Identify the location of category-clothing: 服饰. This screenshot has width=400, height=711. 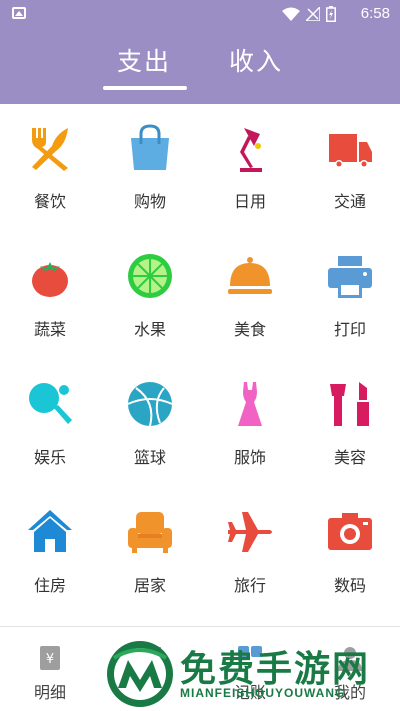
(250, 424).